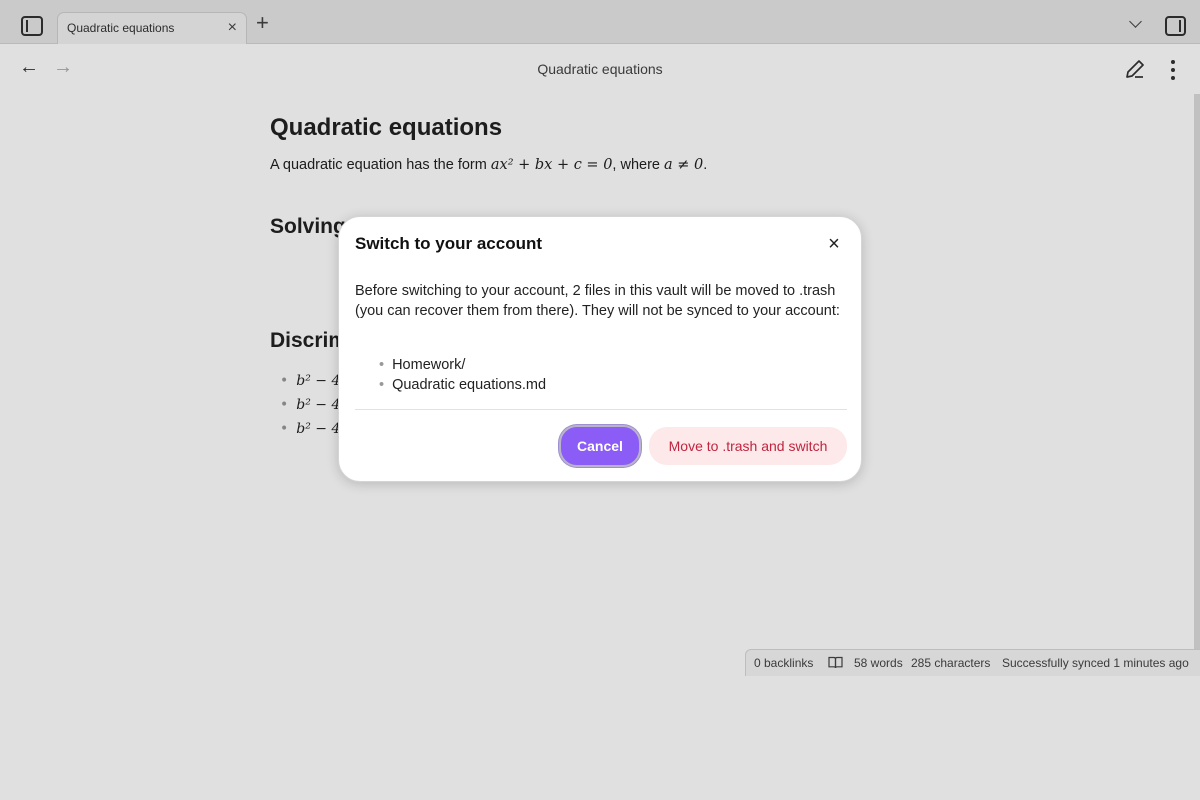  I want to click on file-list: Homework/ Quadratic equations.md, so click(462, 375).